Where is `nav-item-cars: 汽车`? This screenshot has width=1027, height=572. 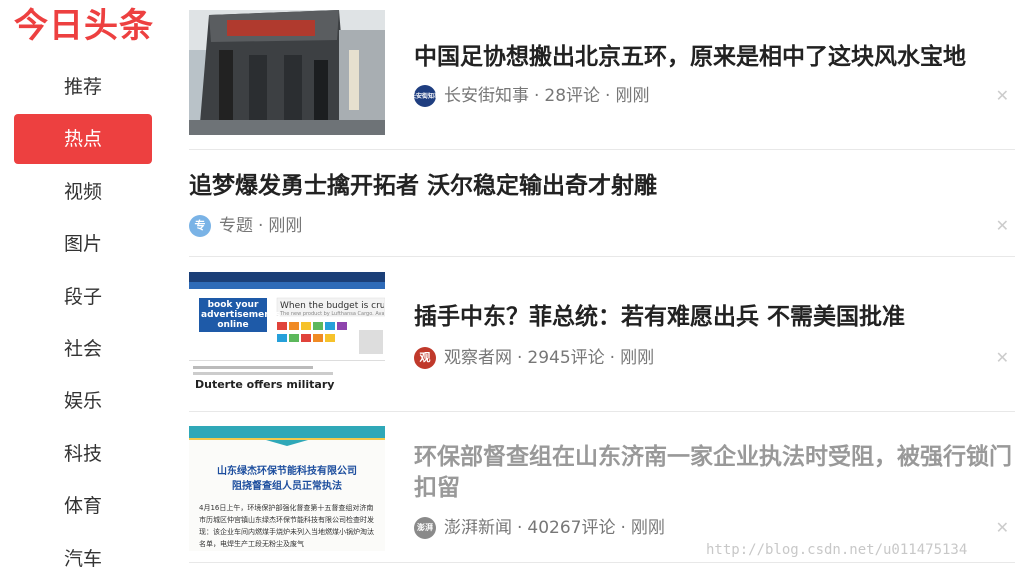 nav-item-cars: 汽车 is located at coordinates (83, 553).